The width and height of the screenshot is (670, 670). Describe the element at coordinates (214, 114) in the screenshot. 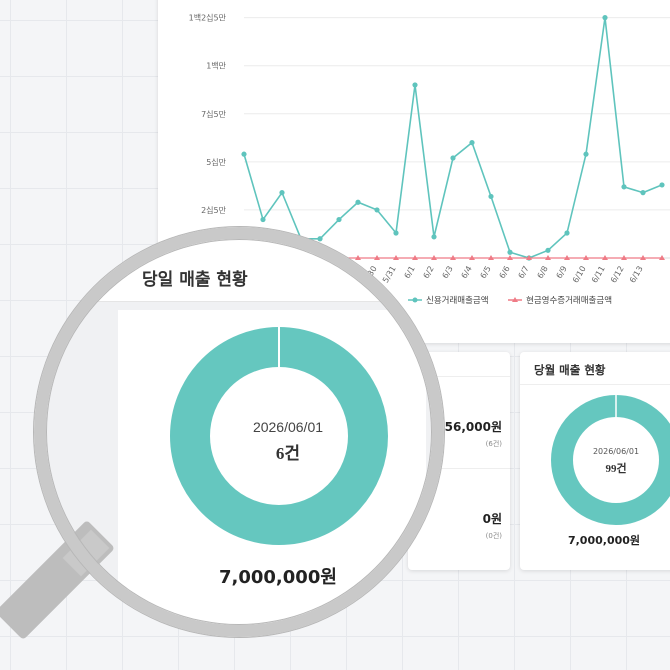

I see `y-tick-label: 7십5만` at that location.